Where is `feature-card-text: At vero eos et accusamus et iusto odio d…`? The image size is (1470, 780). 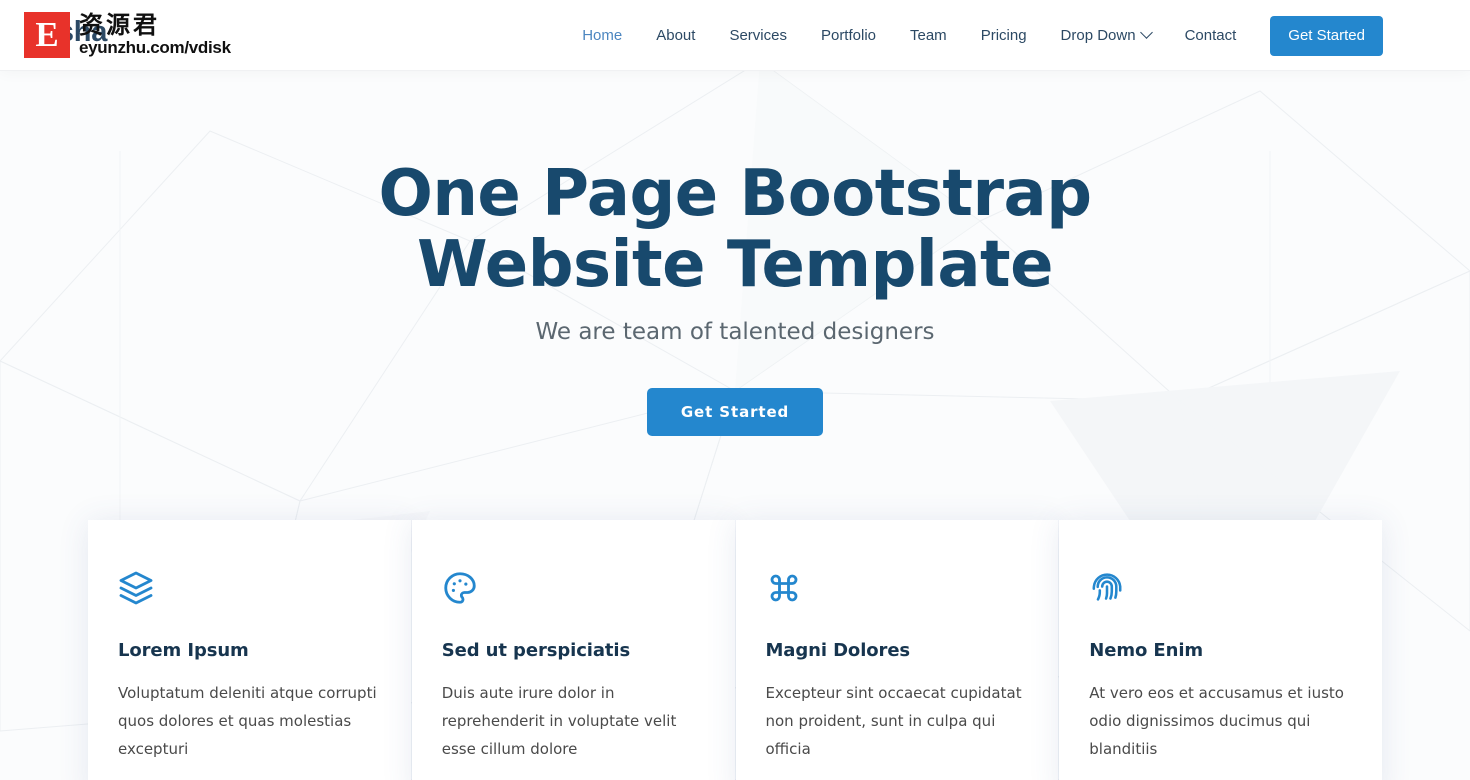
feature-card-text: At vero eos et accusamus et iusto odio d… is located at coordinates (1216, 721).